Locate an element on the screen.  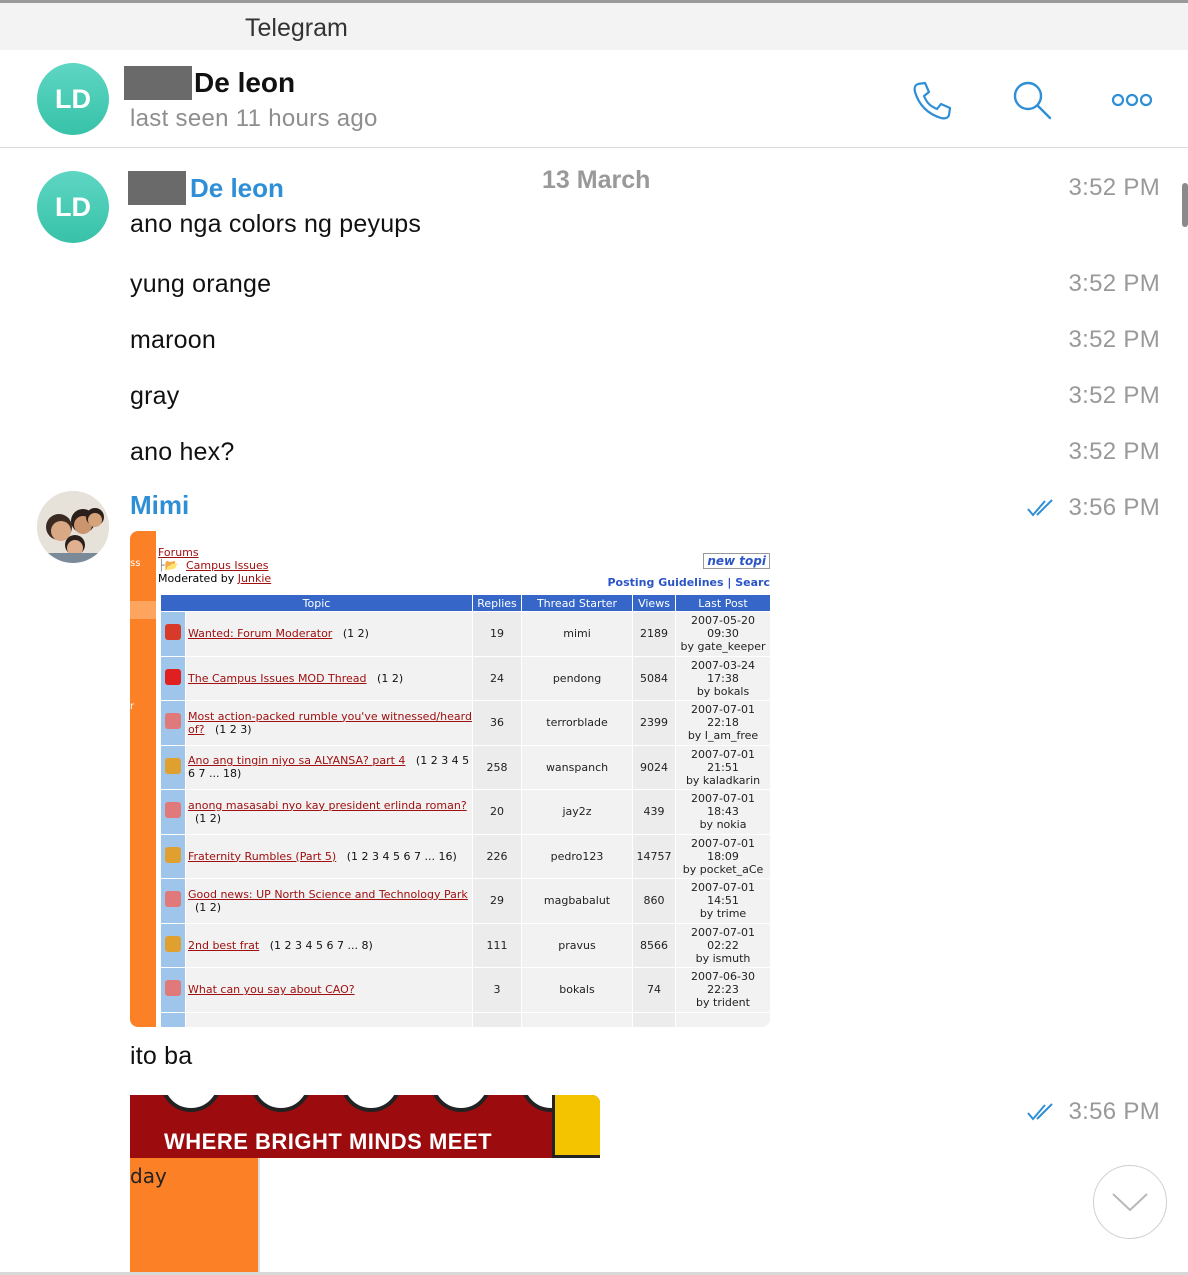
last-post-by: by trime is located at coordinates (723, 914).